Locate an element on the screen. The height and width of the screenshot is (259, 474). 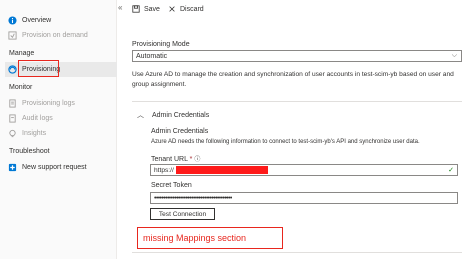
checkmark-icon: ✓ is located at coordinates (451, 170).